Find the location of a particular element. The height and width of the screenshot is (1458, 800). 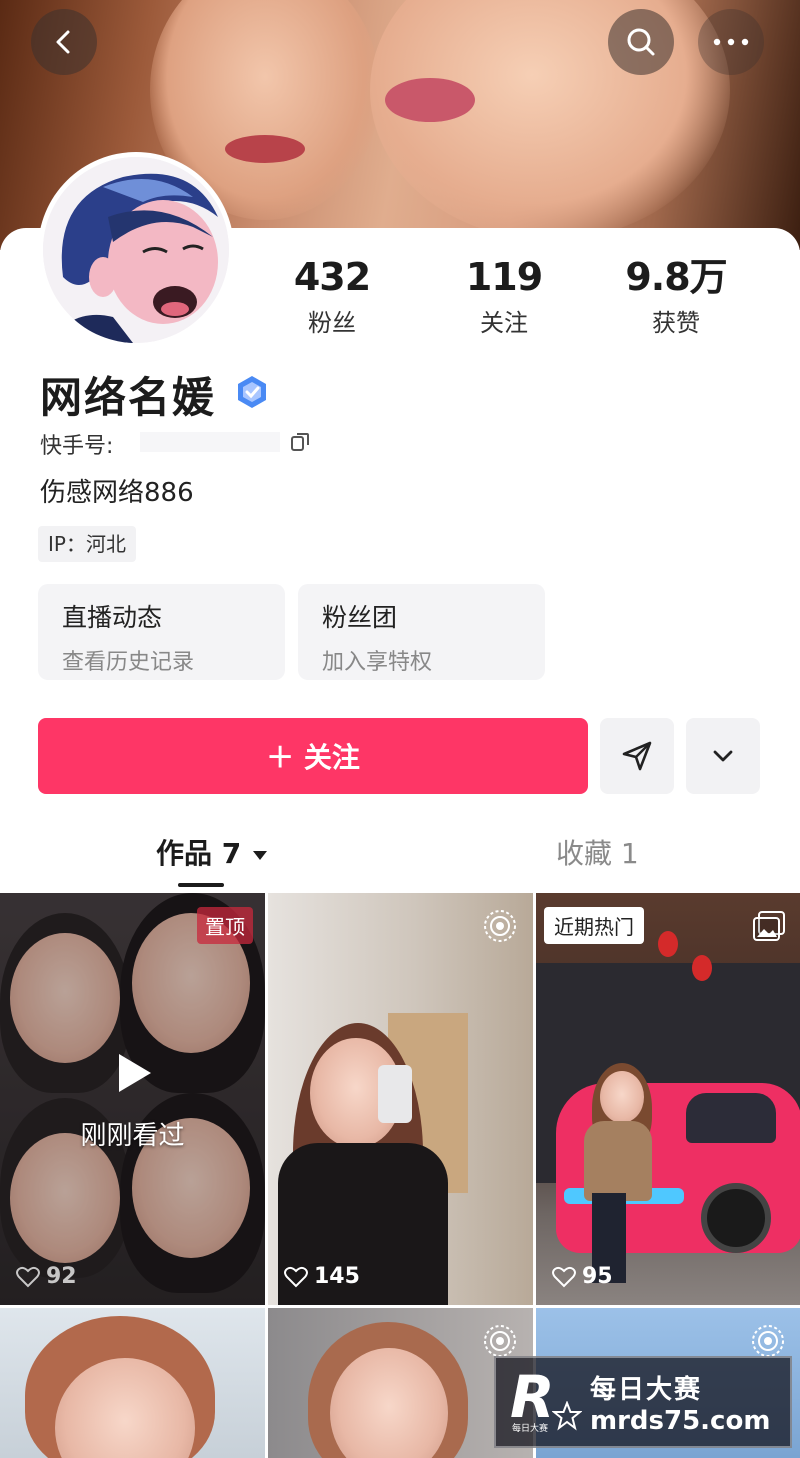

chevron-down-icon is located at coordinates (723, 756).